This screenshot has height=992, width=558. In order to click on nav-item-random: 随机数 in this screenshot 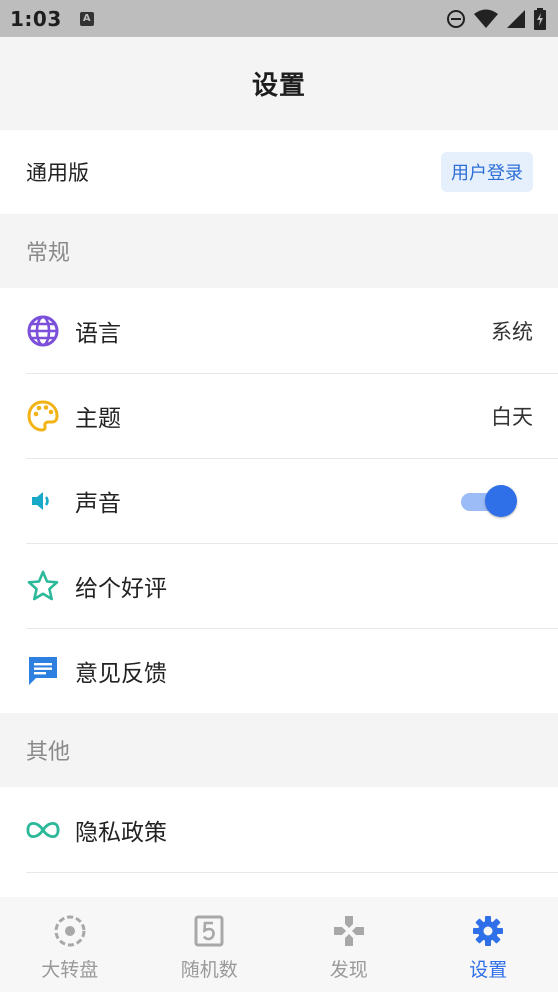, I will do `click(210, 944)`.